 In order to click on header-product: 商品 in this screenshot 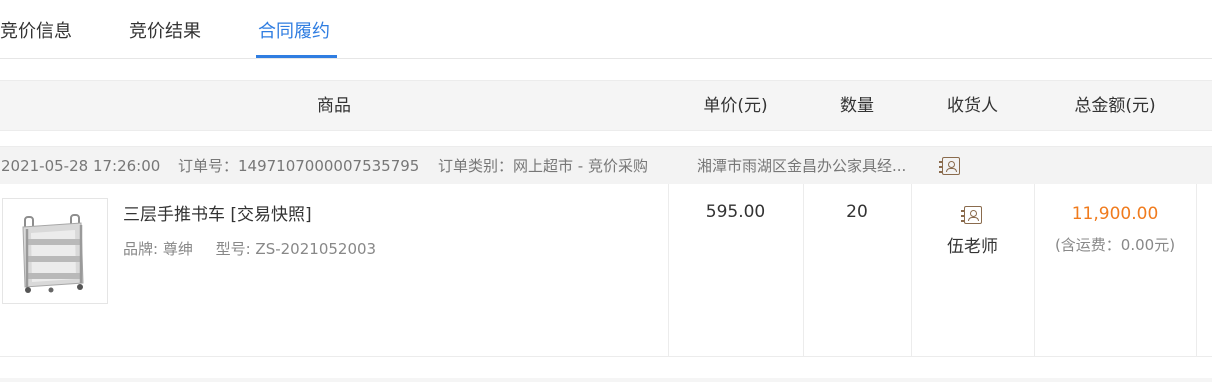, I will do `click(334, 106)`.